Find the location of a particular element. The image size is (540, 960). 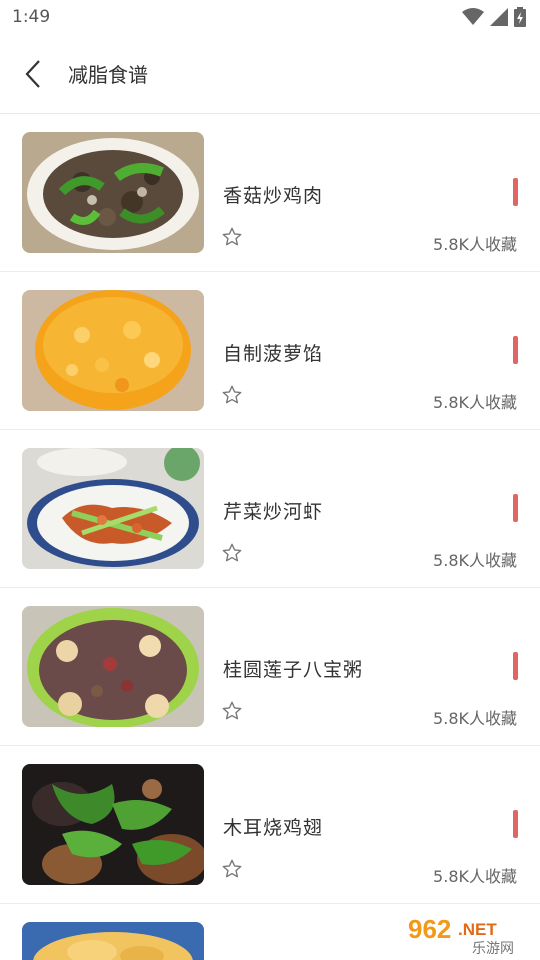

battery-icon is located at coordinates (520, 17).